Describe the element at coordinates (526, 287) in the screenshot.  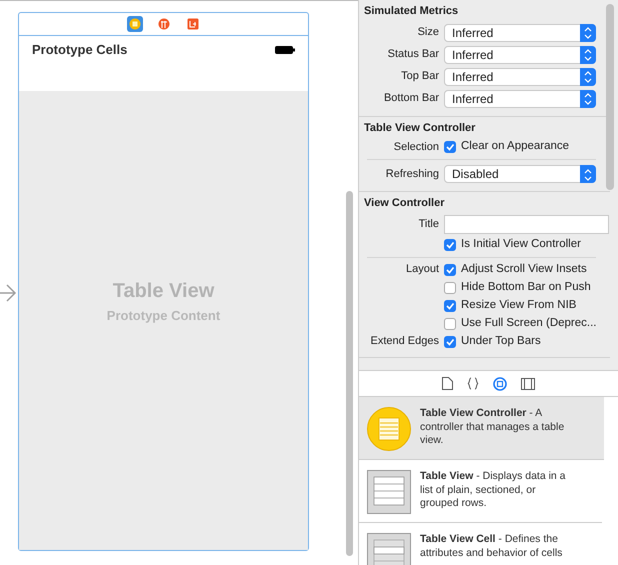
I see `checkbox-label: Hide Bottom Bar on Push` at that location.